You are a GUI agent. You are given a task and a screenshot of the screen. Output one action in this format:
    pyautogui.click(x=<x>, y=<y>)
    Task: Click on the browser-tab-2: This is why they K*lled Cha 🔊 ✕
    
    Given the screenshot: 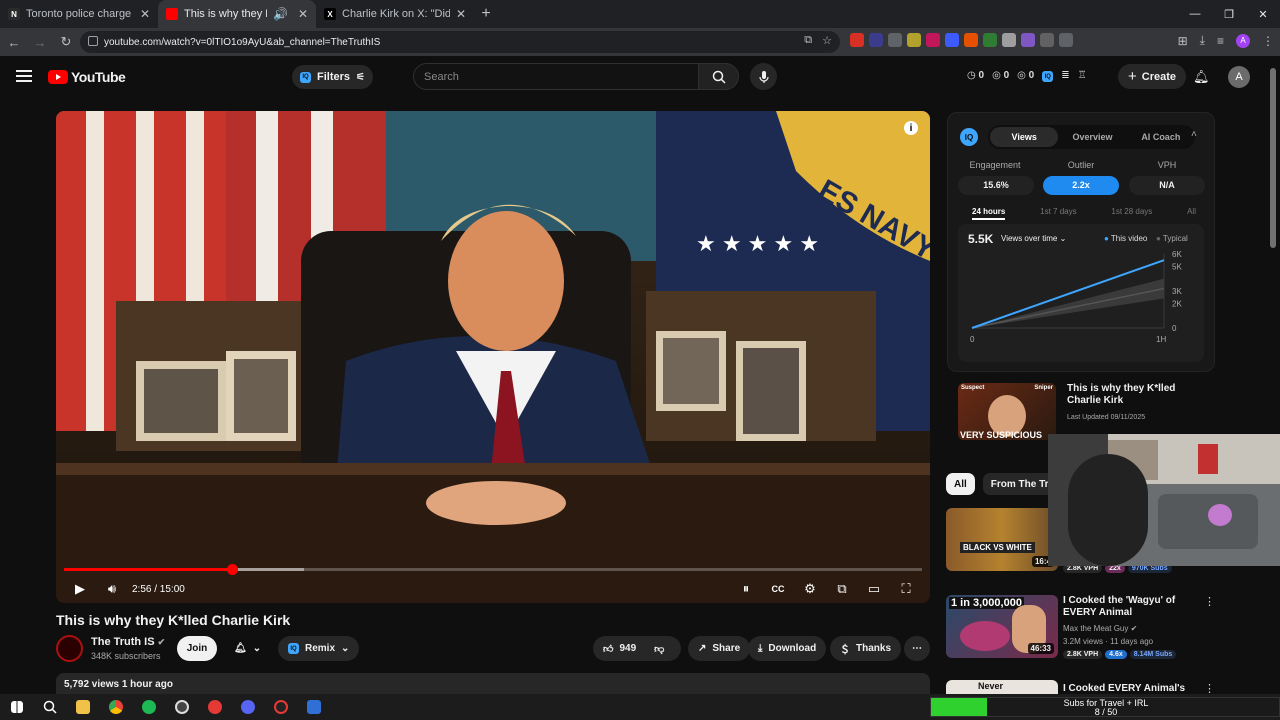 What is the action you would take?
    pyautogui.click(x=237, y=14)
    